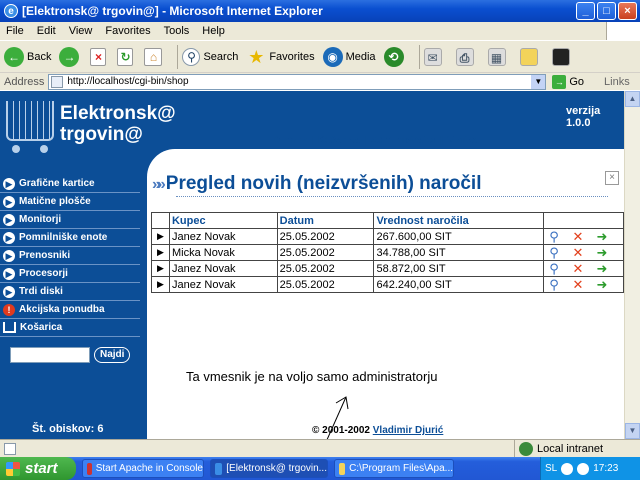  What do you see at coordinates (177, 31) in the screenshot?
I see `menu-tools: Tools` at bounding box center [177, 31].